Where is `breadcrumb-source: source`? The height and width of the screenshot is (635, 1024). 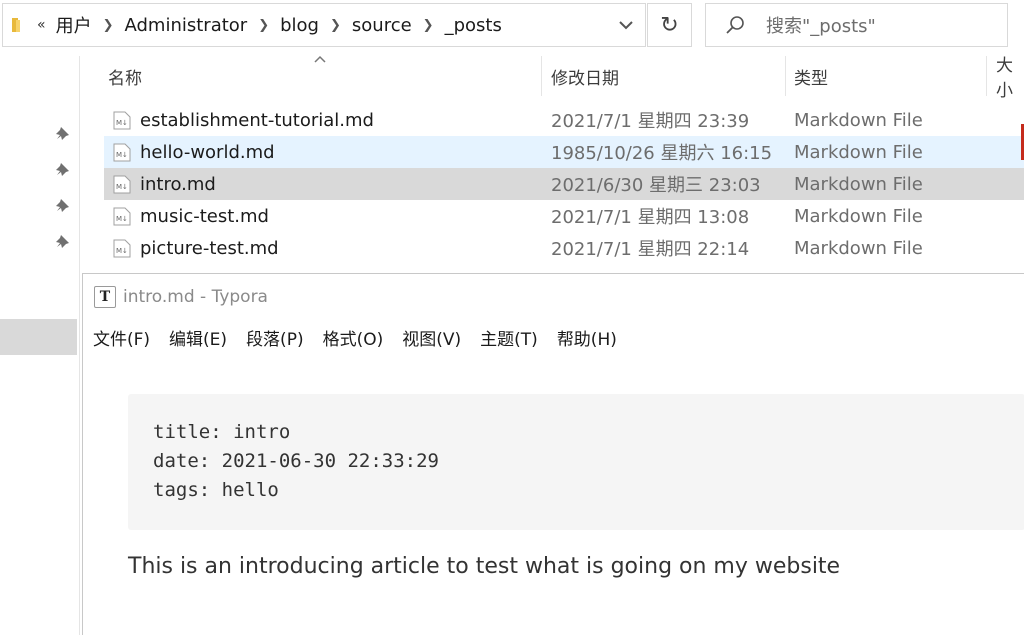 breadcrumb-source: source is located at coordinates (382, 25).